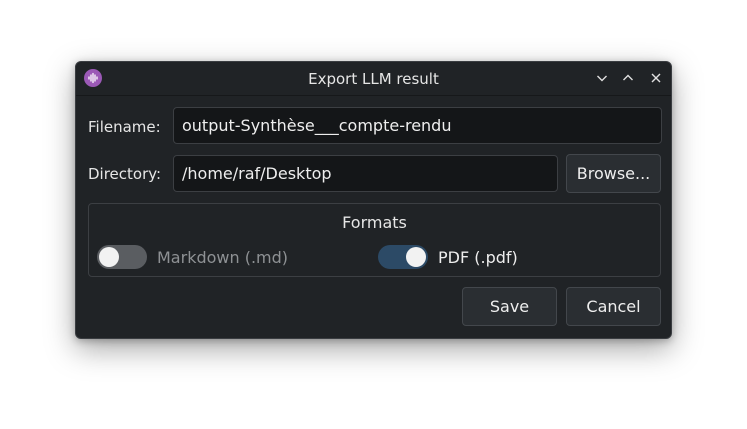 This screenshot has height=429, width=747. I want to click on window-title: Export LLM result, so click(373, 79).